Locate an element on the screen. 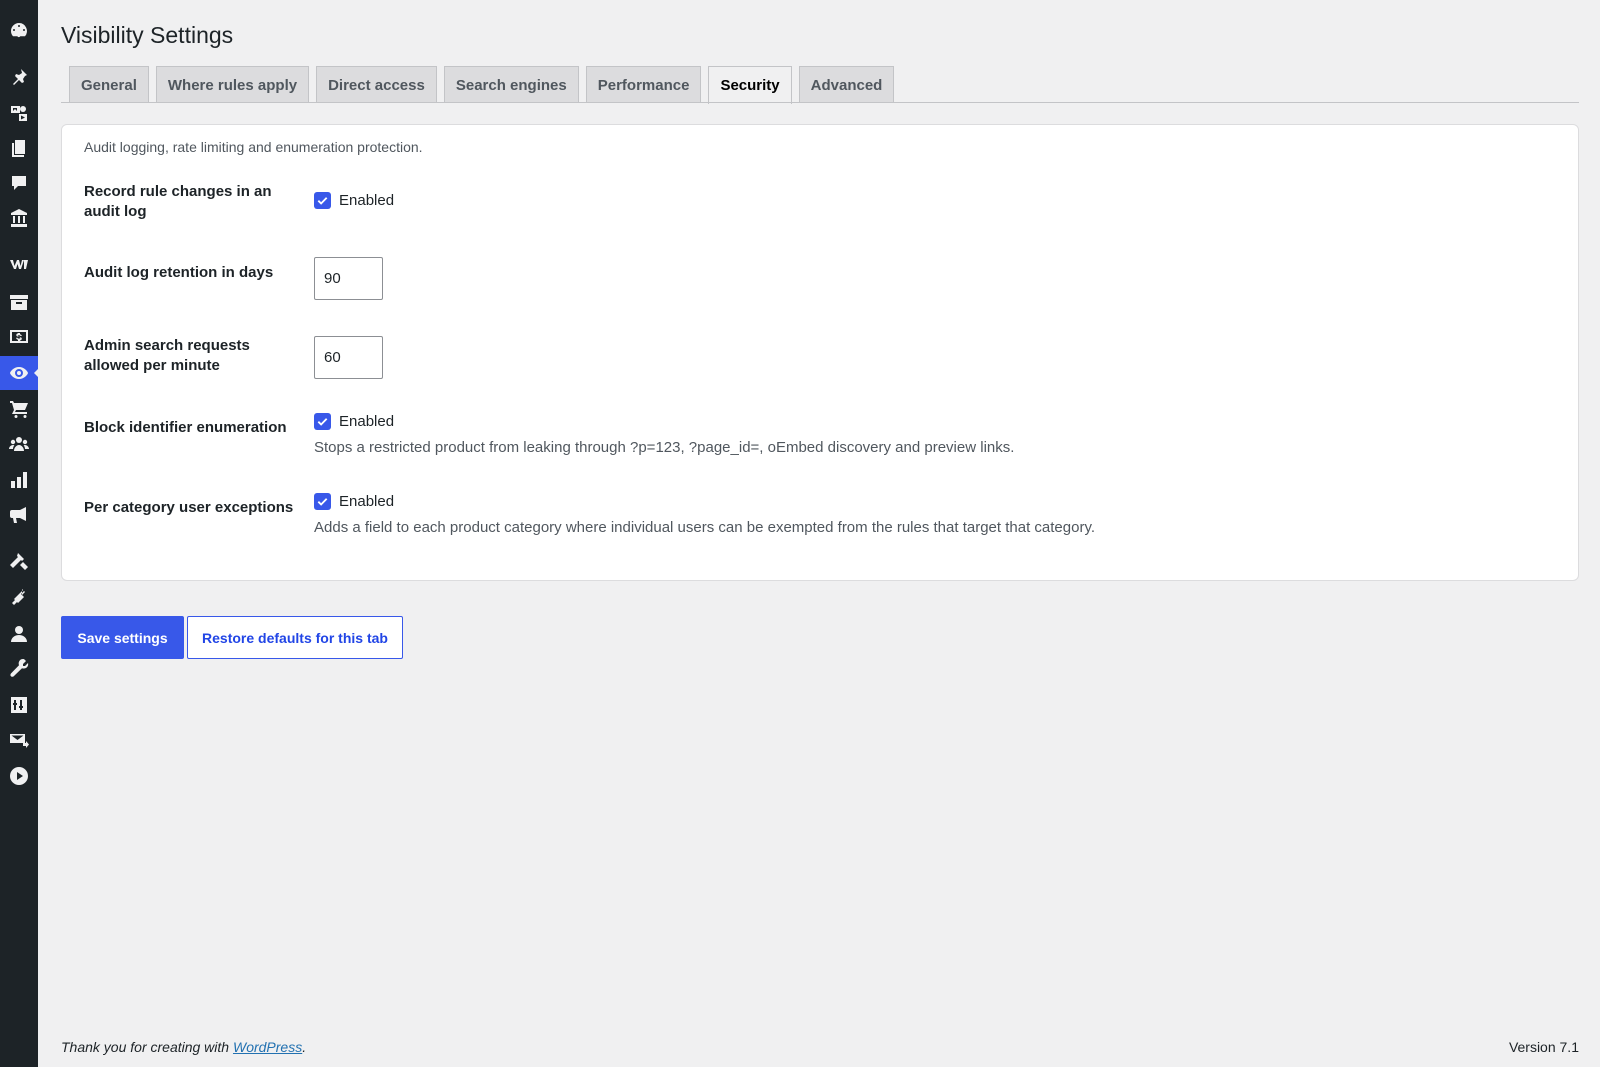  enumeration-checkbox is located at coordinates (322, 421).